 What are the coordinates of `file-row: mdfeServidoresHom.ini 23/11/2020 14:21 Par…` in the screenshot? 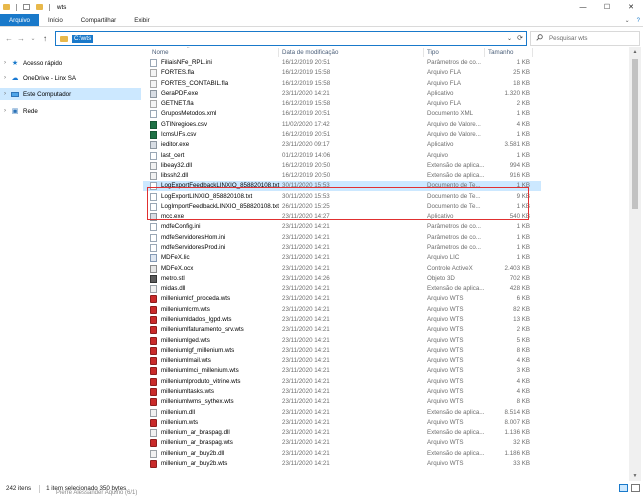 It's located at (342, 238).